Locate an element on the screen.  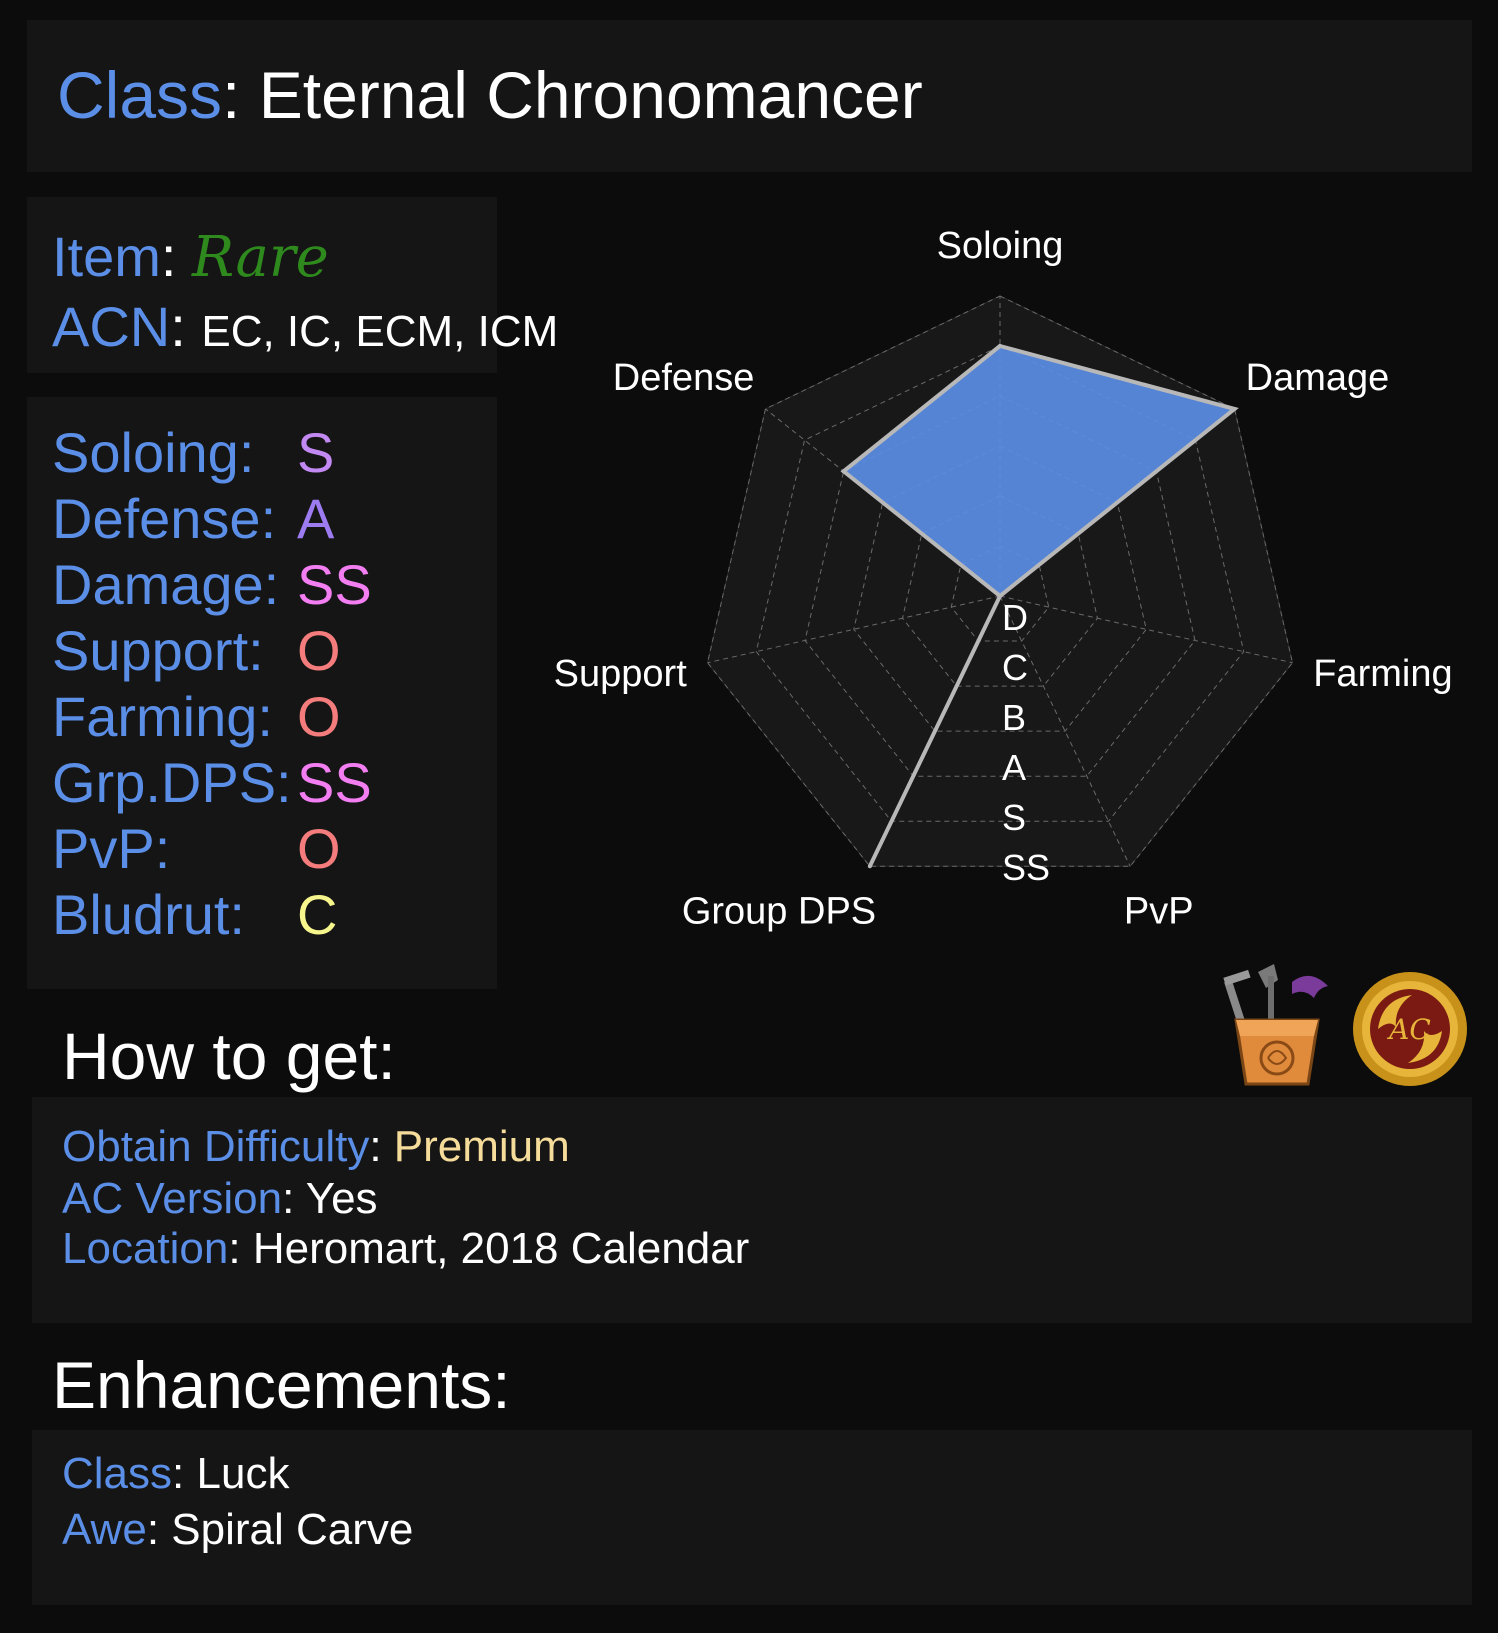
radar-axis-label: Support is located at coordinates (621, 674).